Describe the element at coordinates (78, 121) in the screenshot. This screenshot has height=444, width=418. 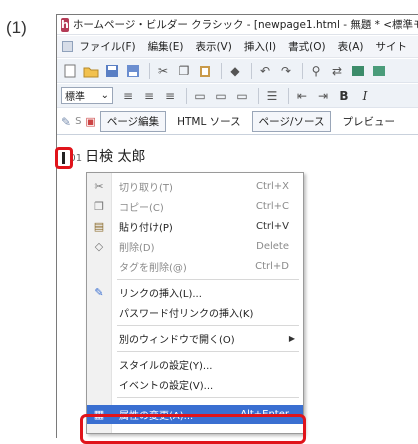
I see `s-mode-icon: S` at that location.